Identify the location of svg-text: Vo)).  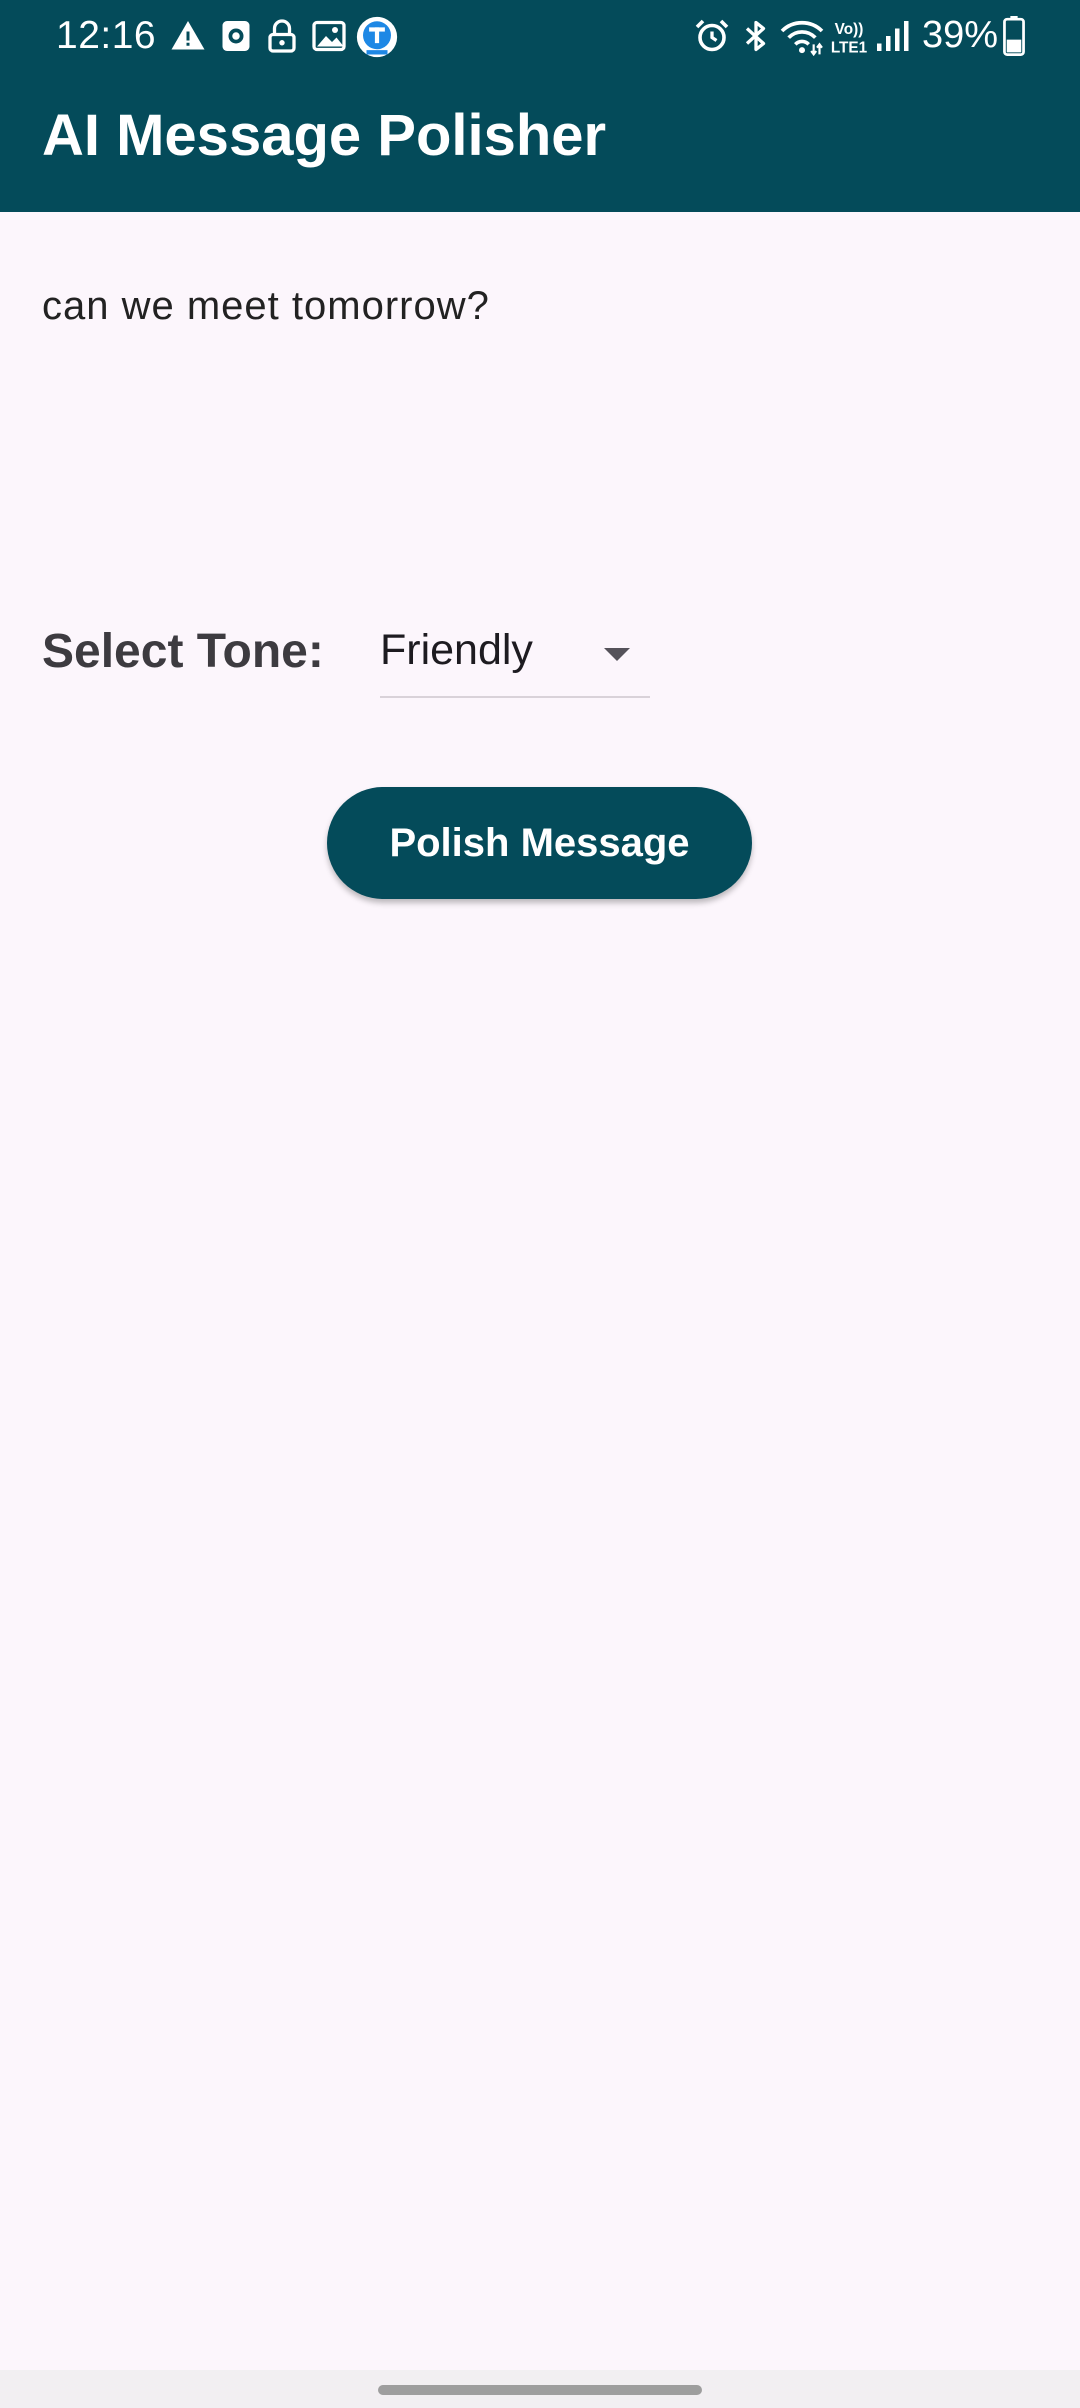
(849, 29).